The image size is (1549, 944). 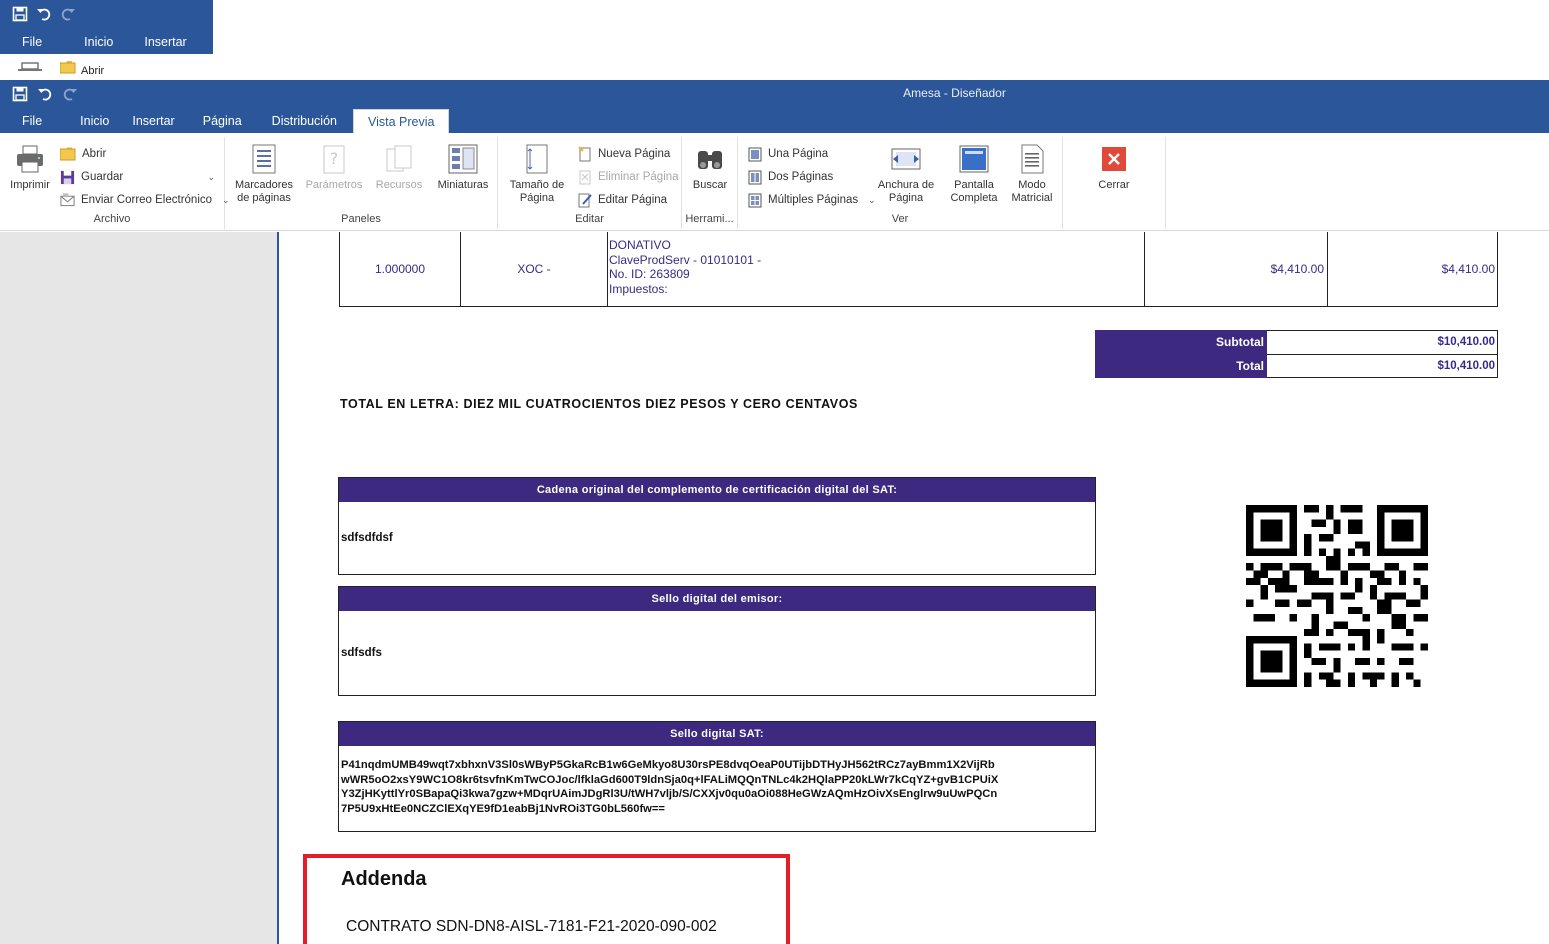 What do you see at coordinates (334, 185) in the screenshot?
I see `parameters-label: Parámetros` at bounding box center [334, 185].